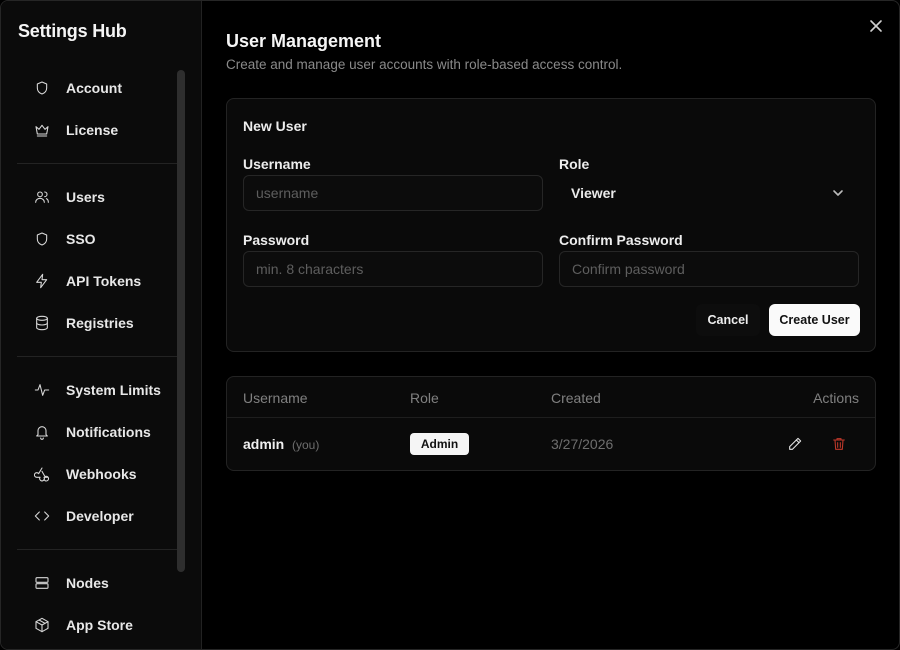 The width and height of the screenshot is (900, 650). I want to click on sidebar-item-api-tokens: API Tokens, so click(97, 281).